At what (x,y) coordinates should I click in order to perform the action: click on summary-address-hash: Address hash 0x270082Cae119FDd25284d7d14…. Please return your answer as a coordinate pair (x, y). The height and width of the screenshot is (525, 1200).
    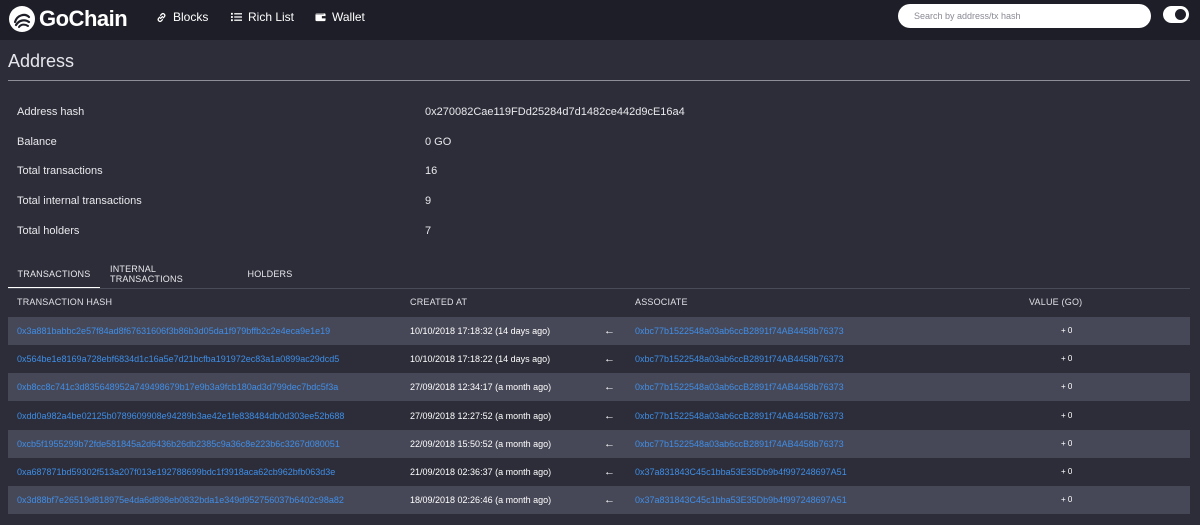
    Looking at the image, I should click on (417, 114).